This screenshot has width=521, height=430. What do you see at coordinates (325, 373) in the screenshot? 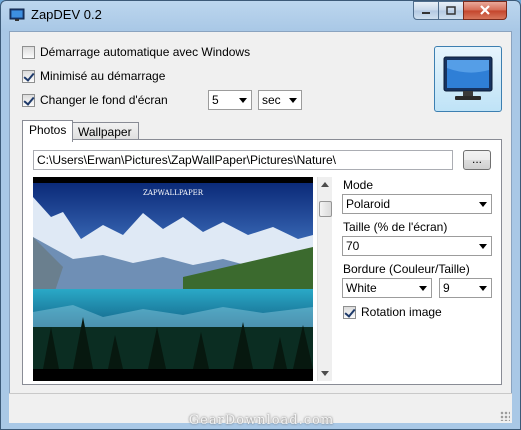
I see `scroll-down-icon` at bounding box center [325, 373].